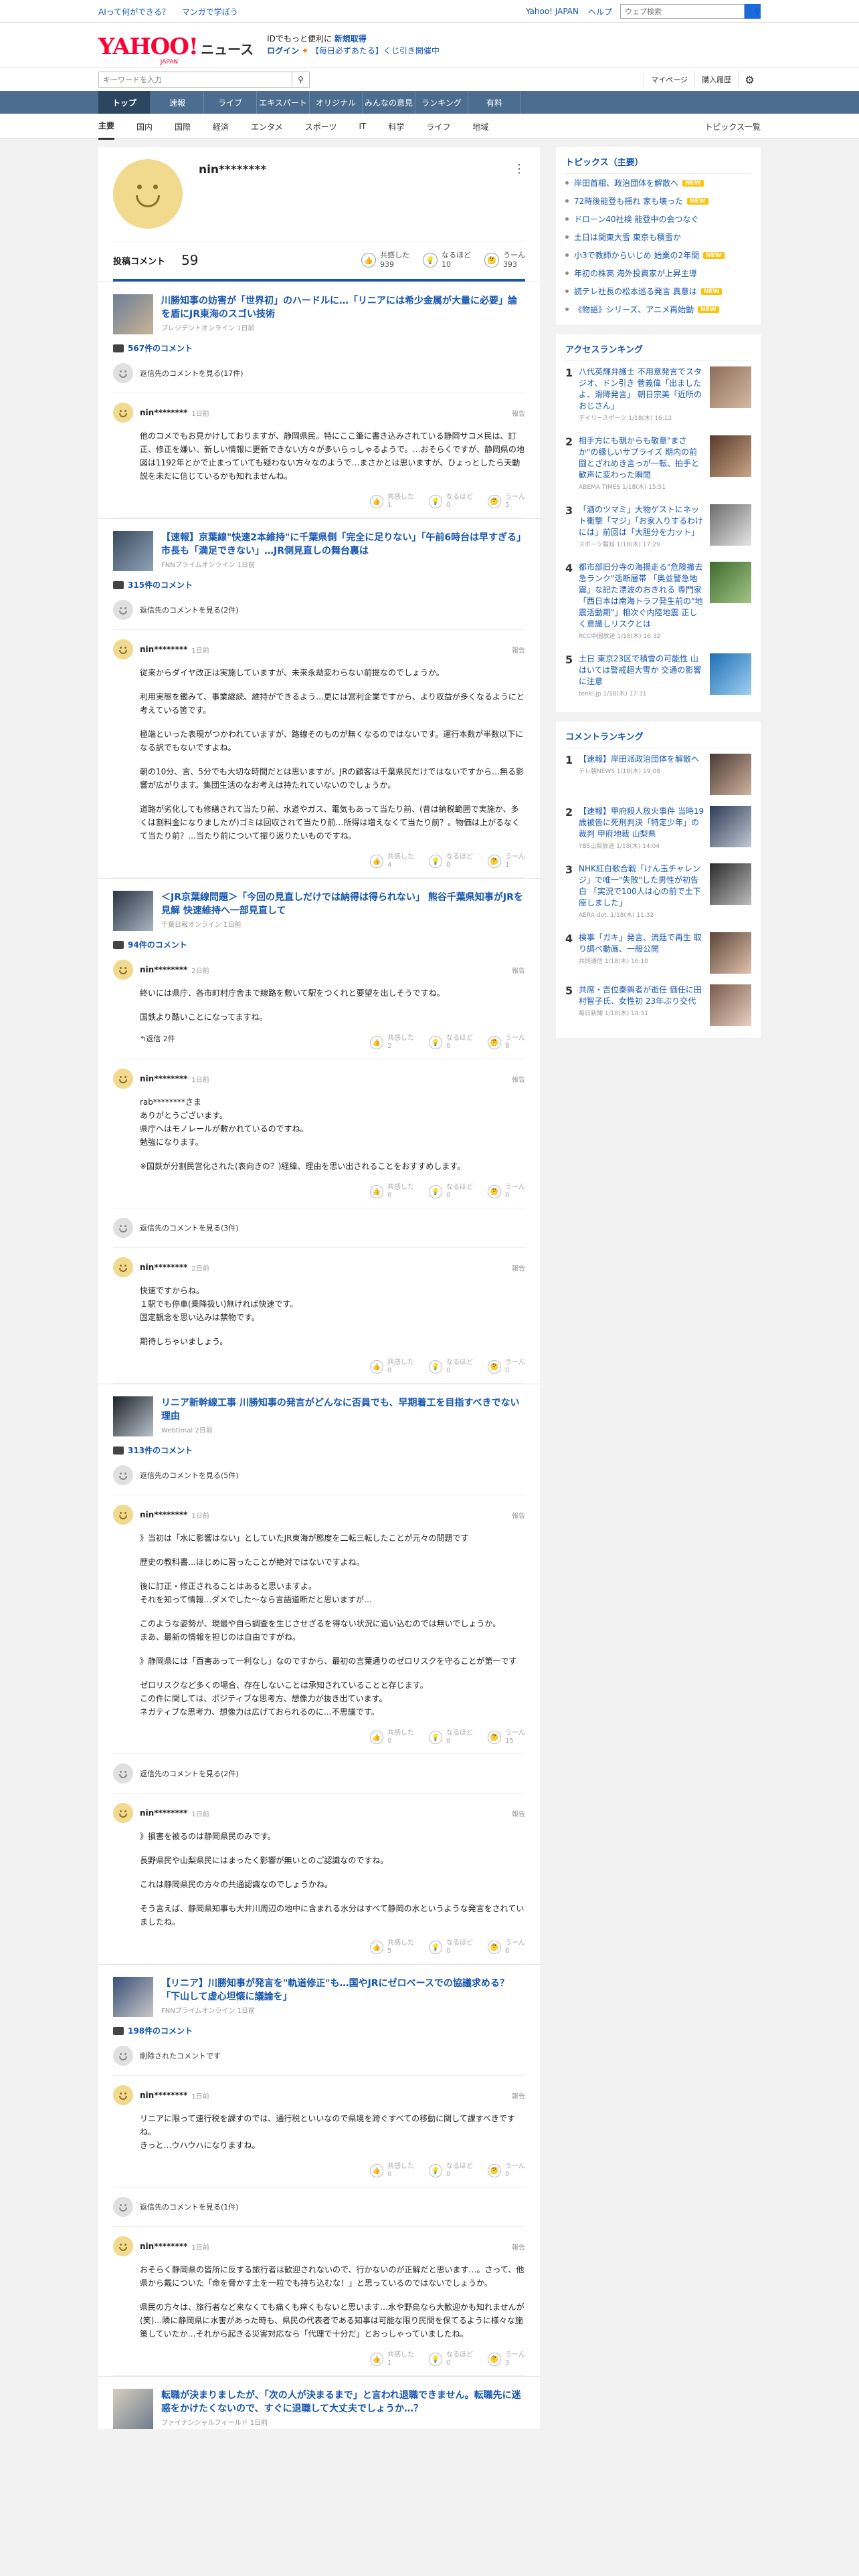 The height and width of the screenshot is (2576, 859). What do you see at coordinates (658, 183) in the screenshot?
I see `topic-item: 岸田首相、政治団体を解散へ NEW` at bounding box center [658, 183].